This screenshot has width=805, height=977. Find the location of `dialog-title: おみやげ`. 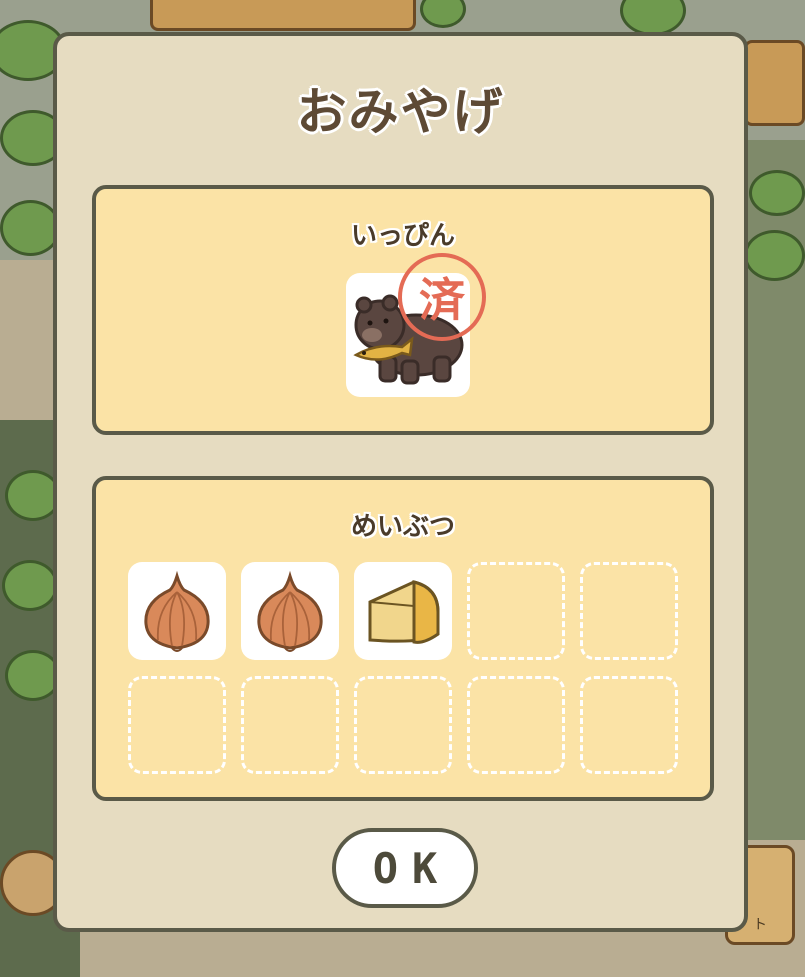

dialog-title: おみやげ is located at coordinates (400, 112).